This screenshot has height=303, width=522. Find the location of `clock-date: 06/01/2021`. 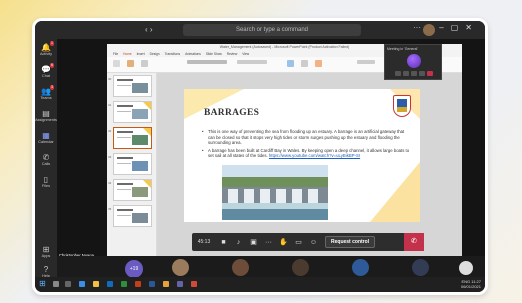

clock-date: 06/01/2021 is located at coordinates (470, 286).